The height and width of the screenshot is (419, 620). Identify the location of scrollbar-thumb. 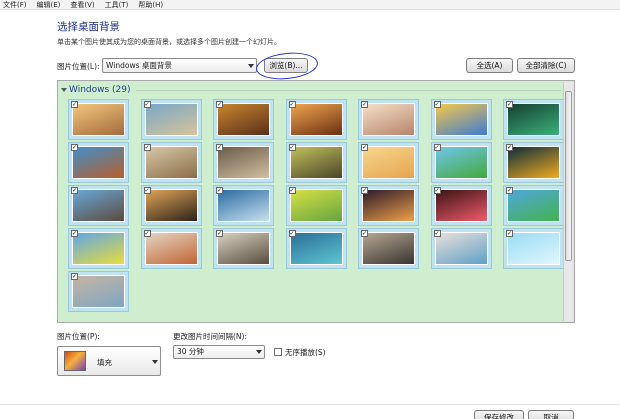
(568, 176).